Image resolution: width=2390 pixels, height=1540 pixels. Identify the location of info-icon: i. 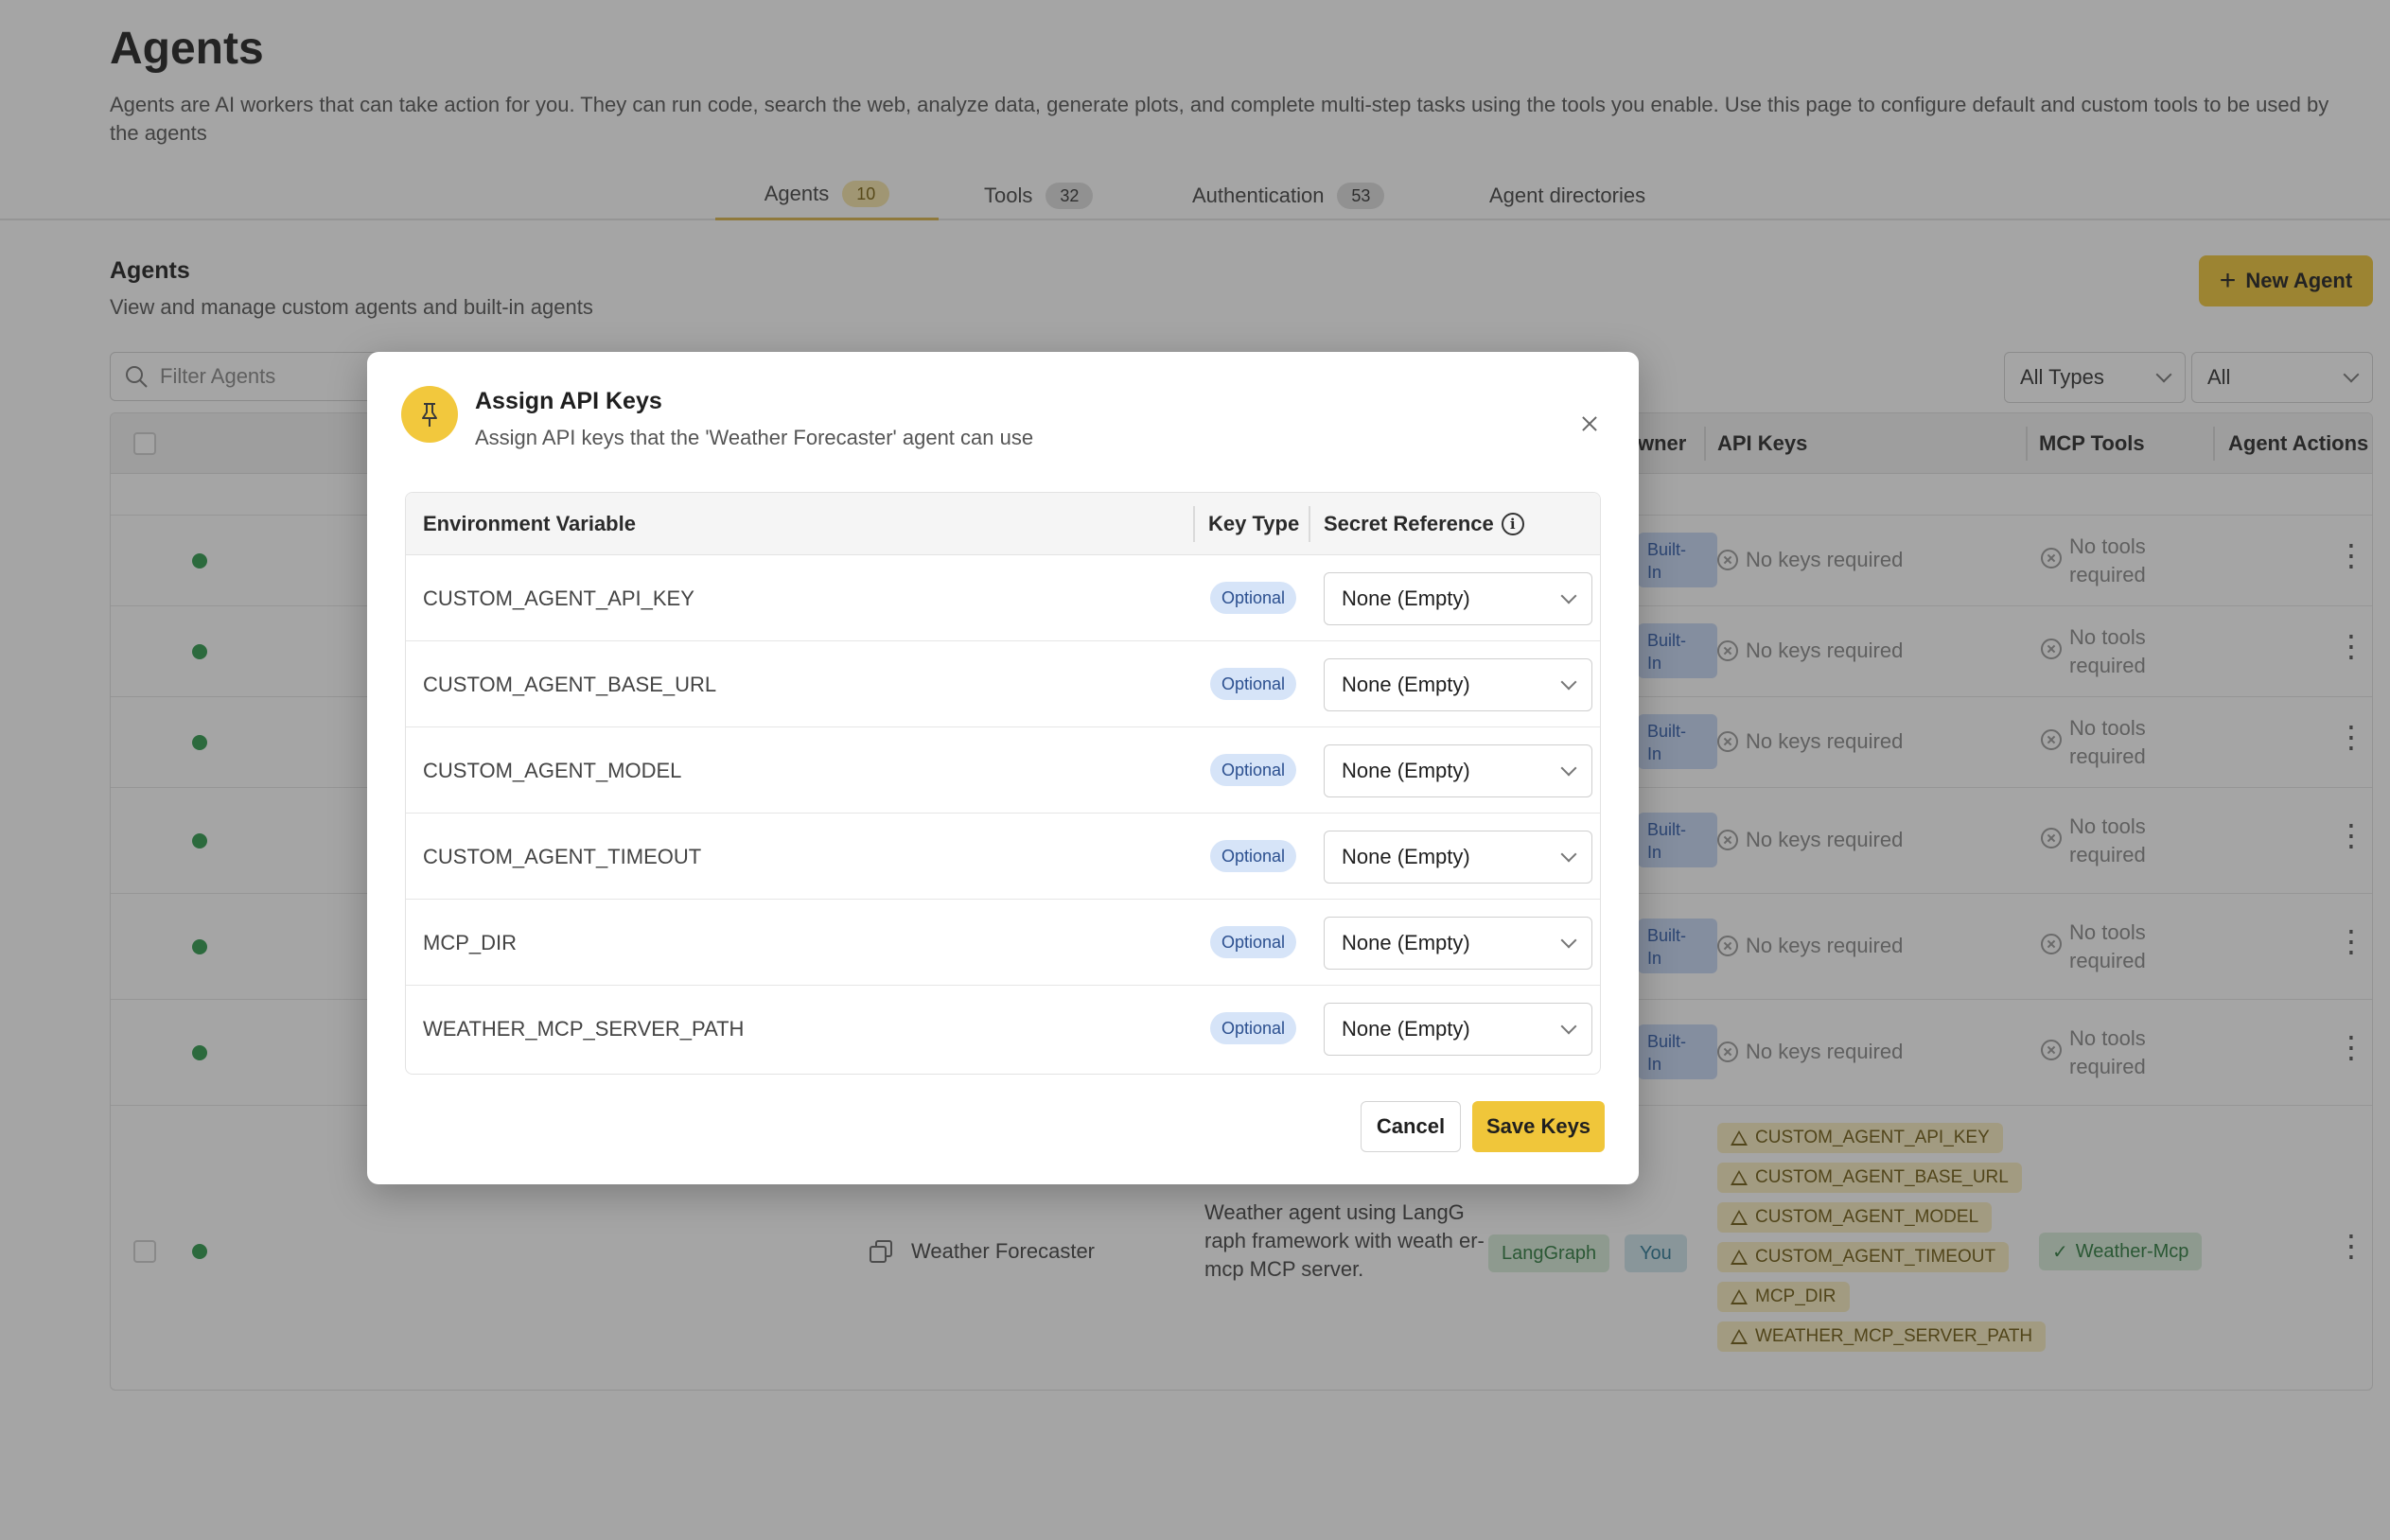
(1512, 524).